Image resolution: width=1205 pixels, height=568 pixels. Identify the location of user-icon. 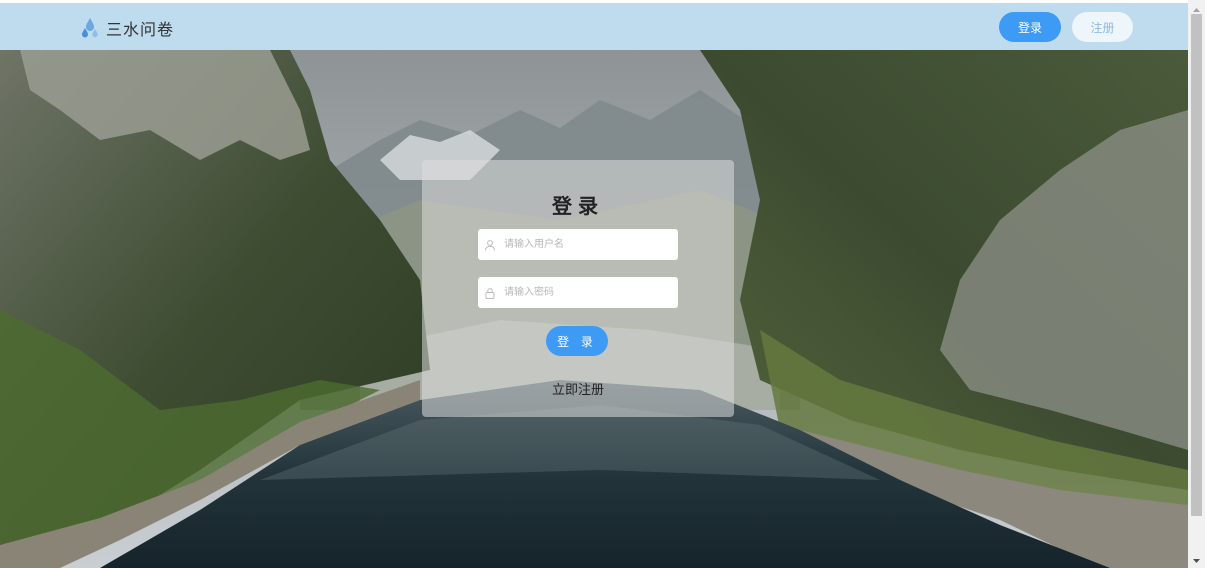
(490, 245).